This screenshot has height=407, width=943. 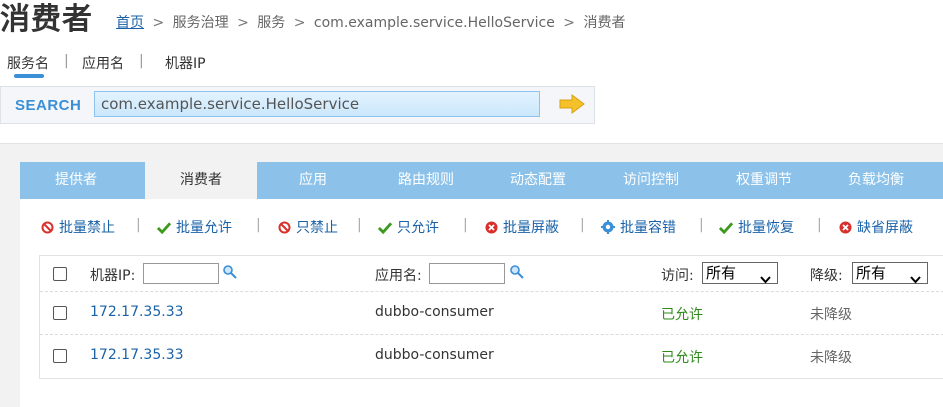 I want to click on page-title: 消费者, so click(x=46, y=19).